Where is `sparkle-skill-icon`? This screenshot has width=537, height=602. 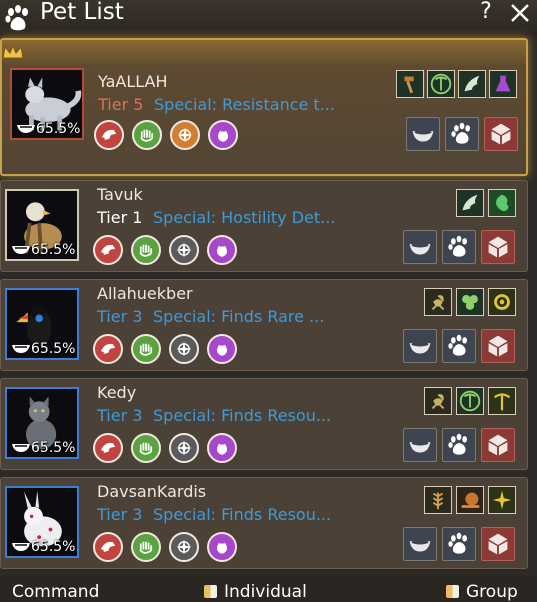
sparkle-skill-icon is located at coordinates (502, 500).